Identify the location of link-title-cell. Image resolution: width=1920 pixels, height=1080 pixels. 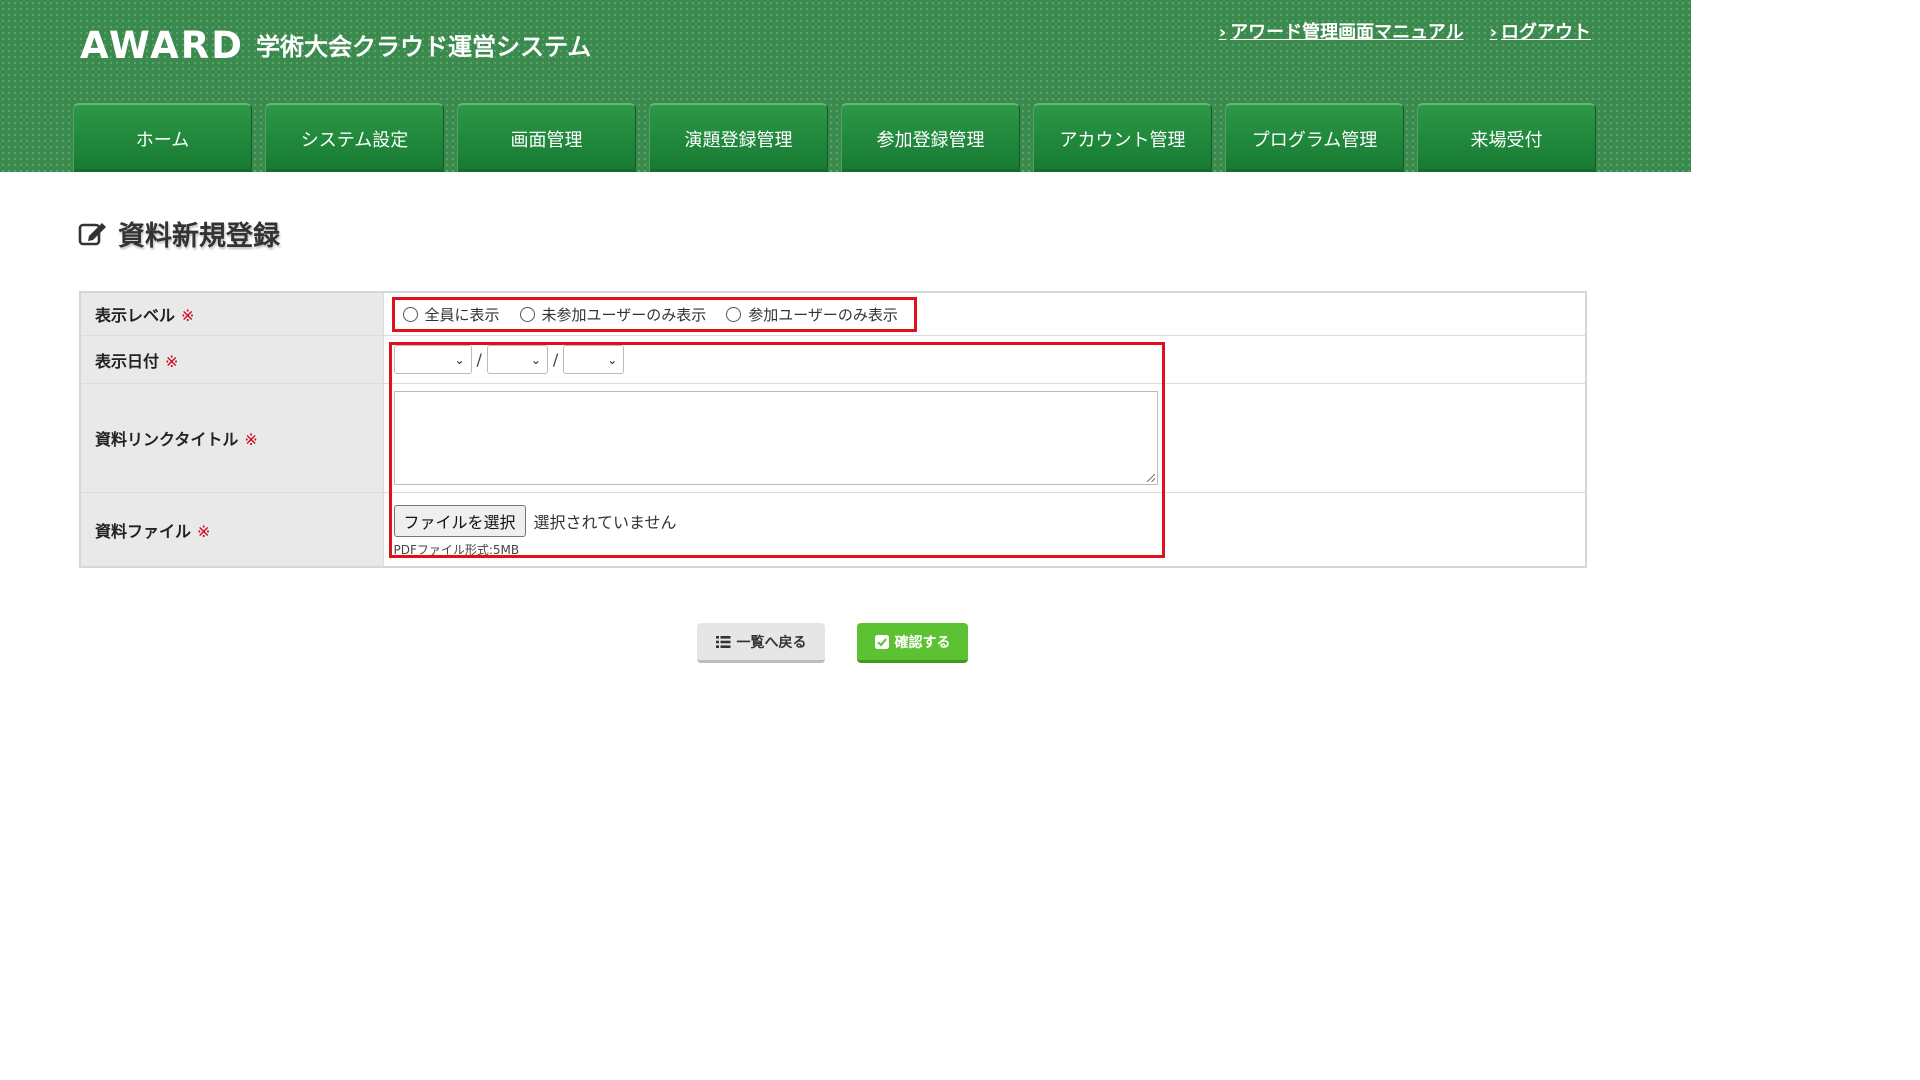
(984, 438).